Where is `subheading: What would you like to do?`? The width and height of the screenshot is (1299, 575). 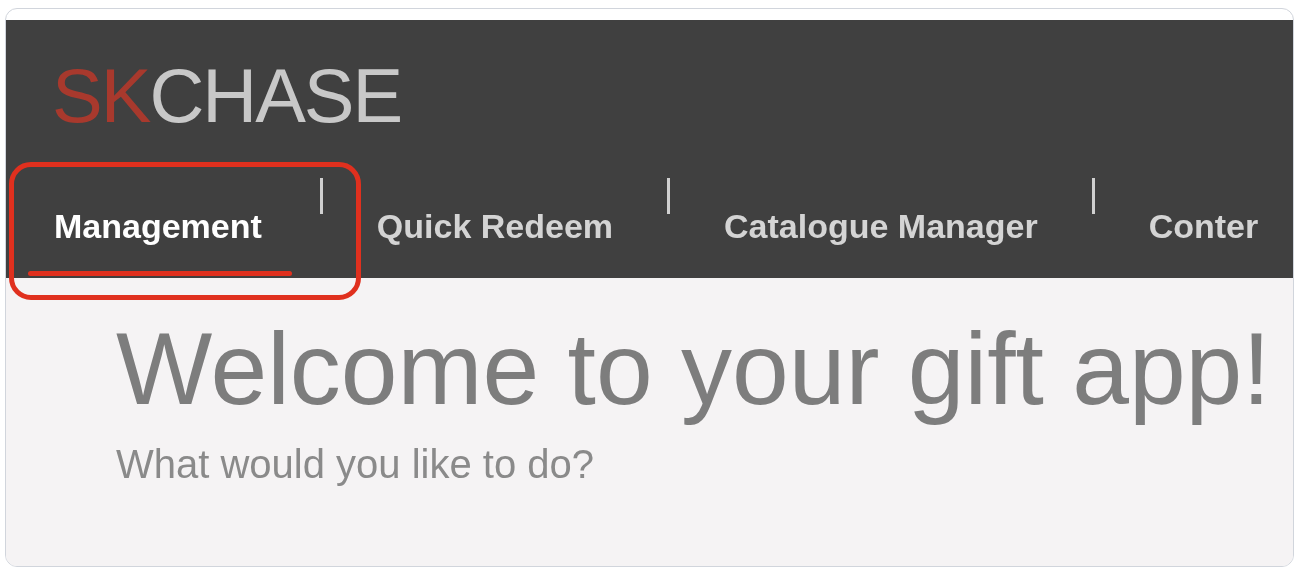
subheading: What would you like to do? is located at coordinates (356, 464).